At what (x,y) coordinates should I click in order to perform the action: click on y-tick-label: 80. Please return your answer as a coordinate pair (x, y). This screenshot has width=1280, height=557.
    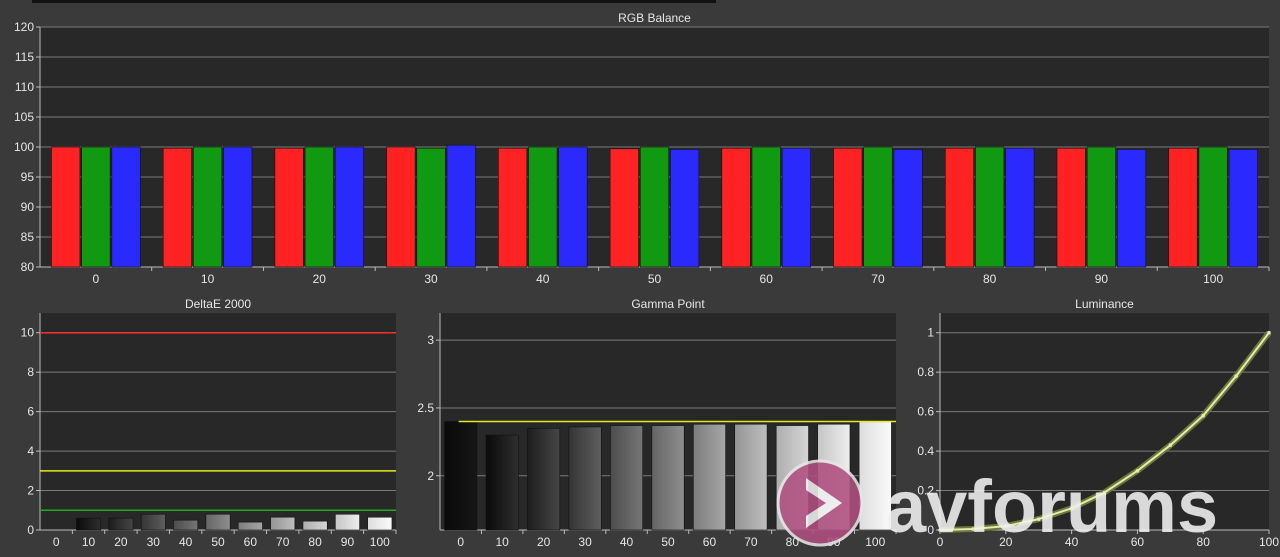
    Looking at the image, I should click on (28, 267).